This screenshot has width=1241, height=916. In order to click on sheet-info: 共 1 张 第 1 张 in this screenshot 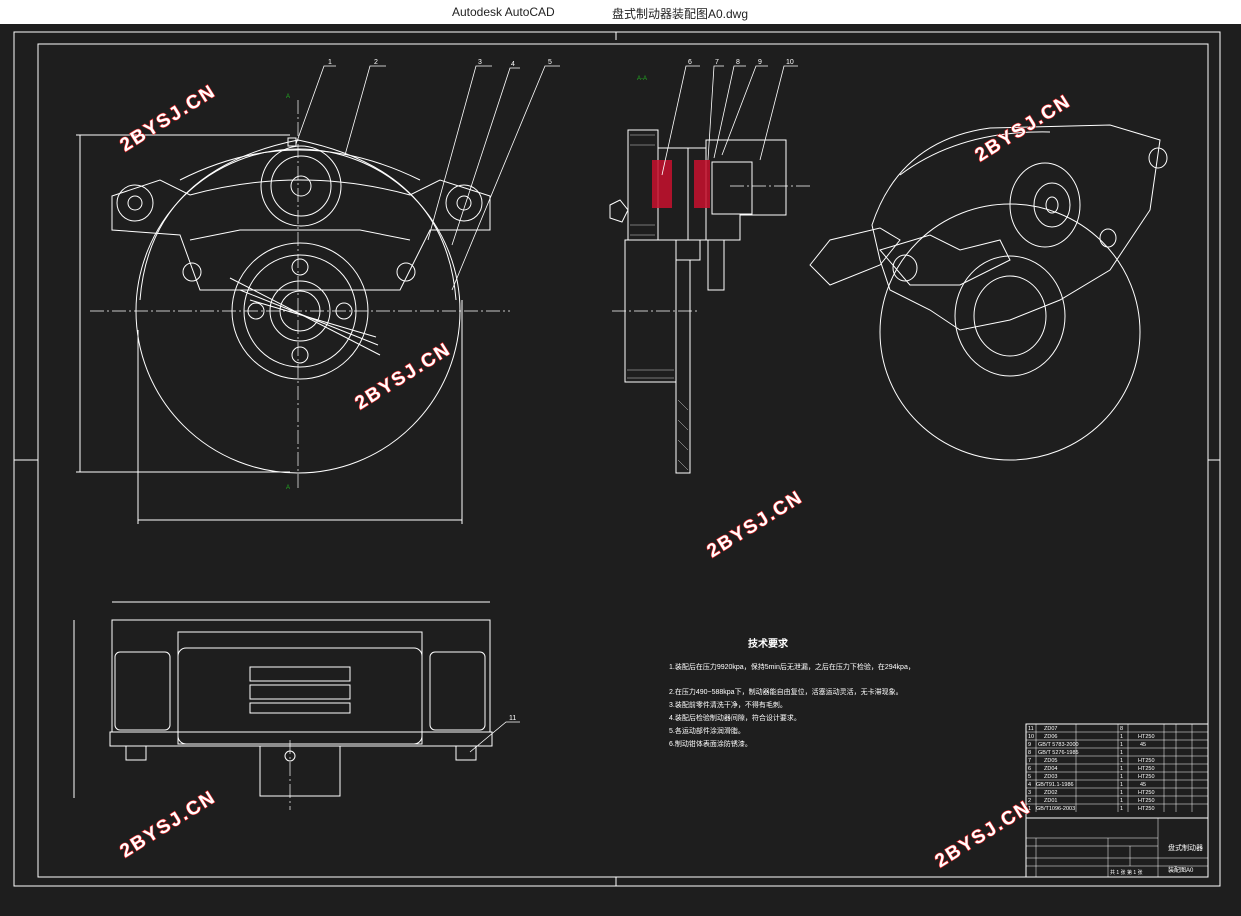, I will do `click(1126, 872)`.